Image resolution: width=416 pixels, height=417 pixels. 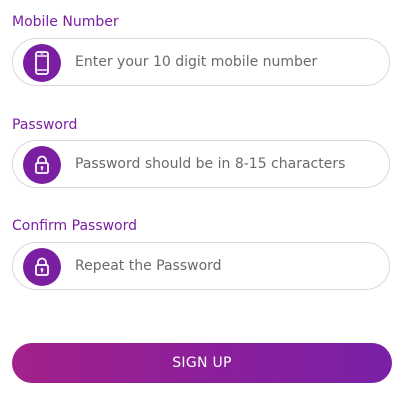 I want to click on mobile-number-input, so click(x=225, y=62).